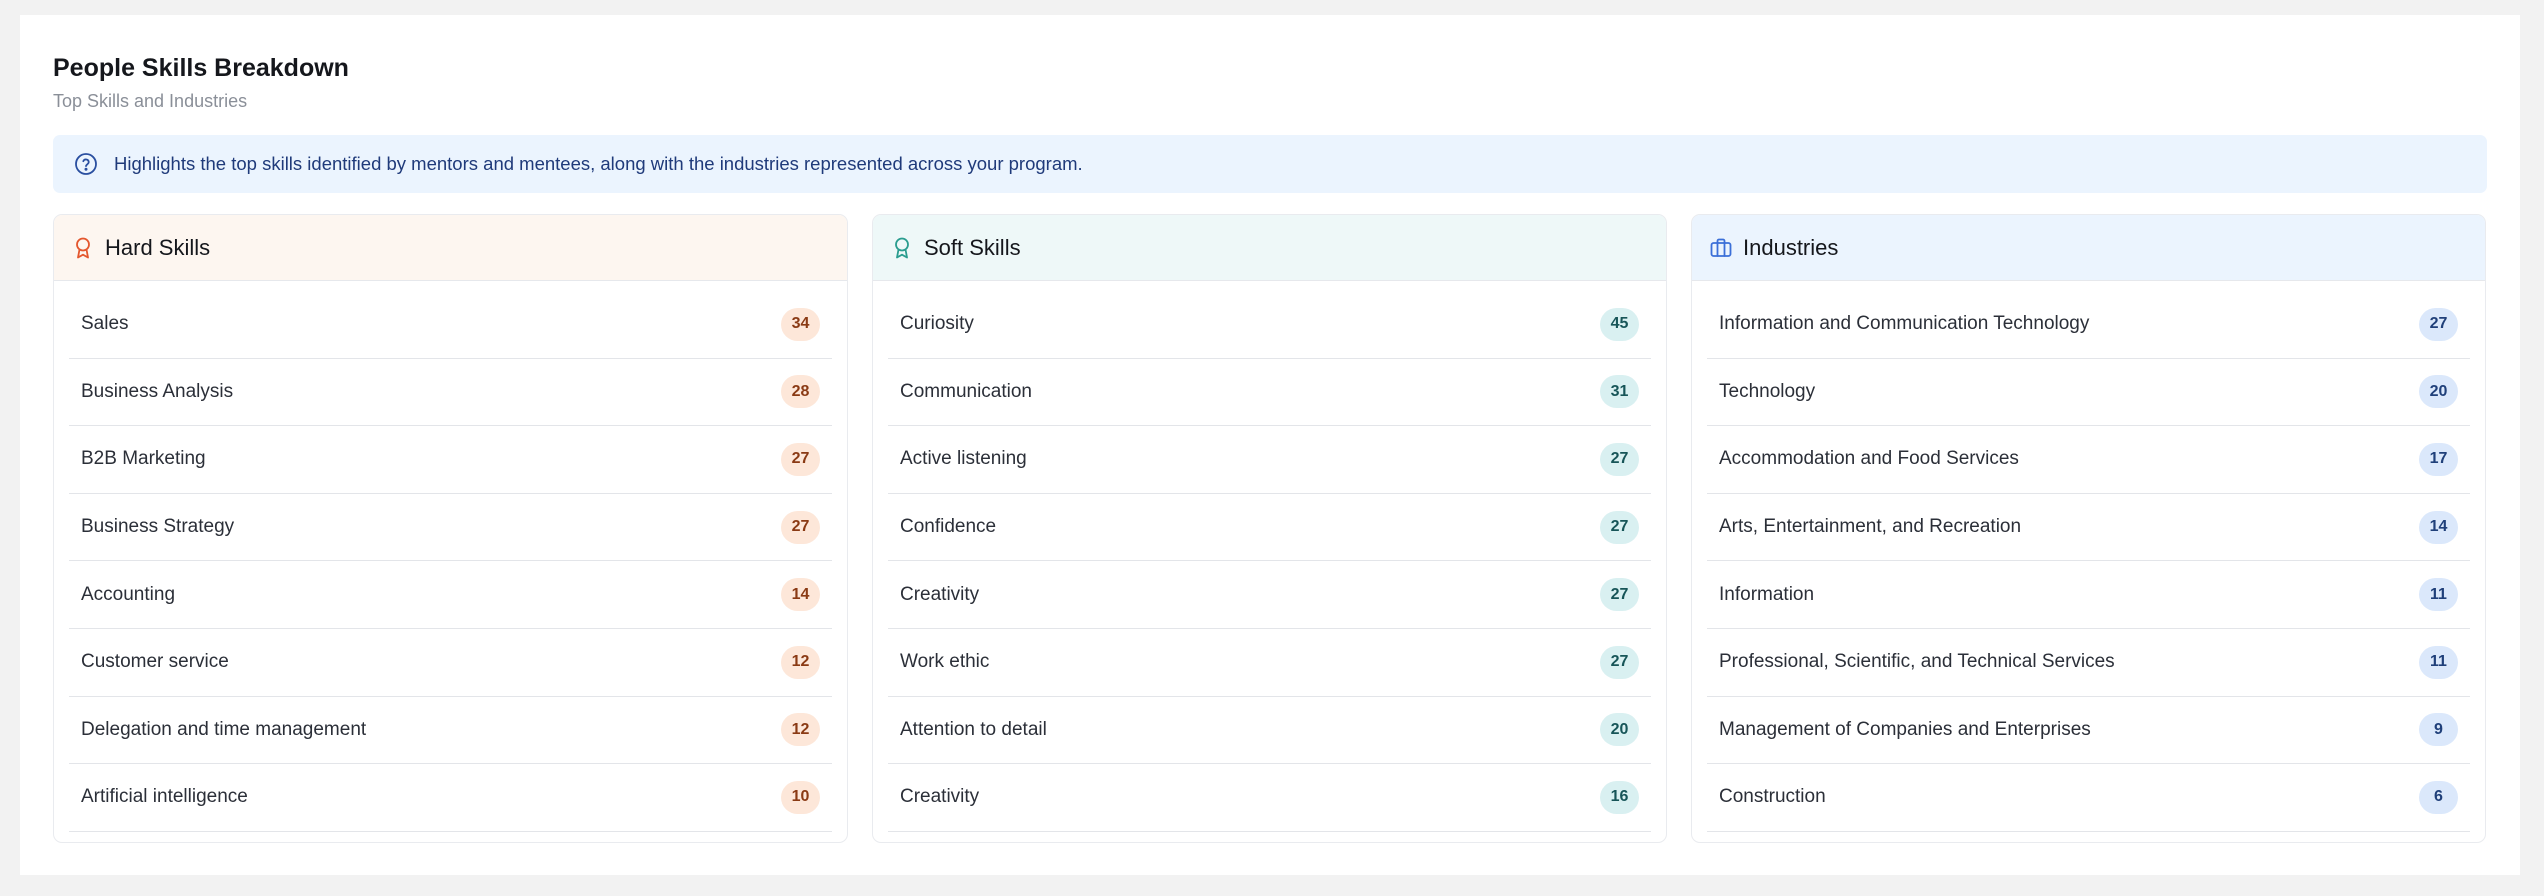 Image resolution: width=2544 pixels, height=896 pixels. Describe the element at coordinates (1905, 729) in the screenshot. I see `item-label: Management of Companies and Enterprises` at that location.